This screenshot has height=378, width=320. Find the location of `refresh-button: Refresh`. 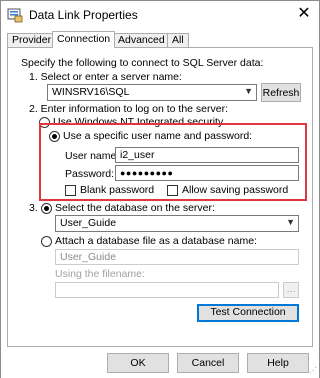

refresh-button: Refresh is located at coordinates (281, 92).